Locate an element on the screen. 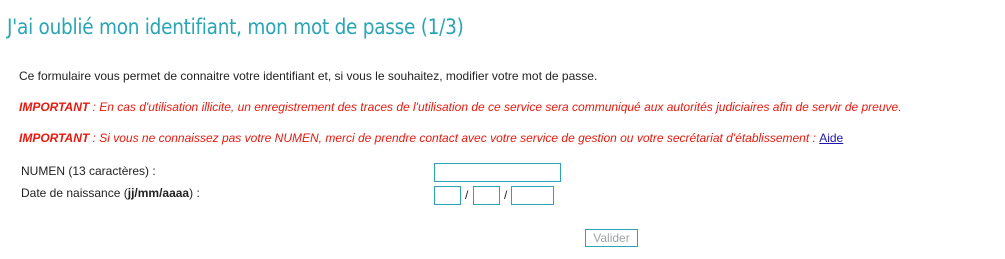  submit-button: Valider is located at coordinates (611, 238).